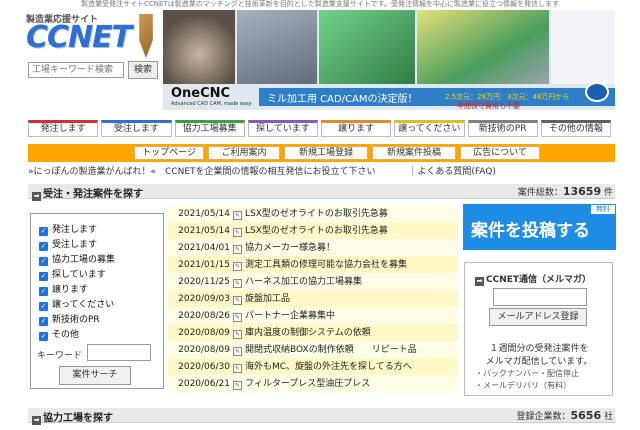 The height and width of the screenshot is (430, 640). What do you see at coordinates (76, 320) in the screenshot?
I see `filter-label: 新技術のPR` at bounding box center [76, 320].